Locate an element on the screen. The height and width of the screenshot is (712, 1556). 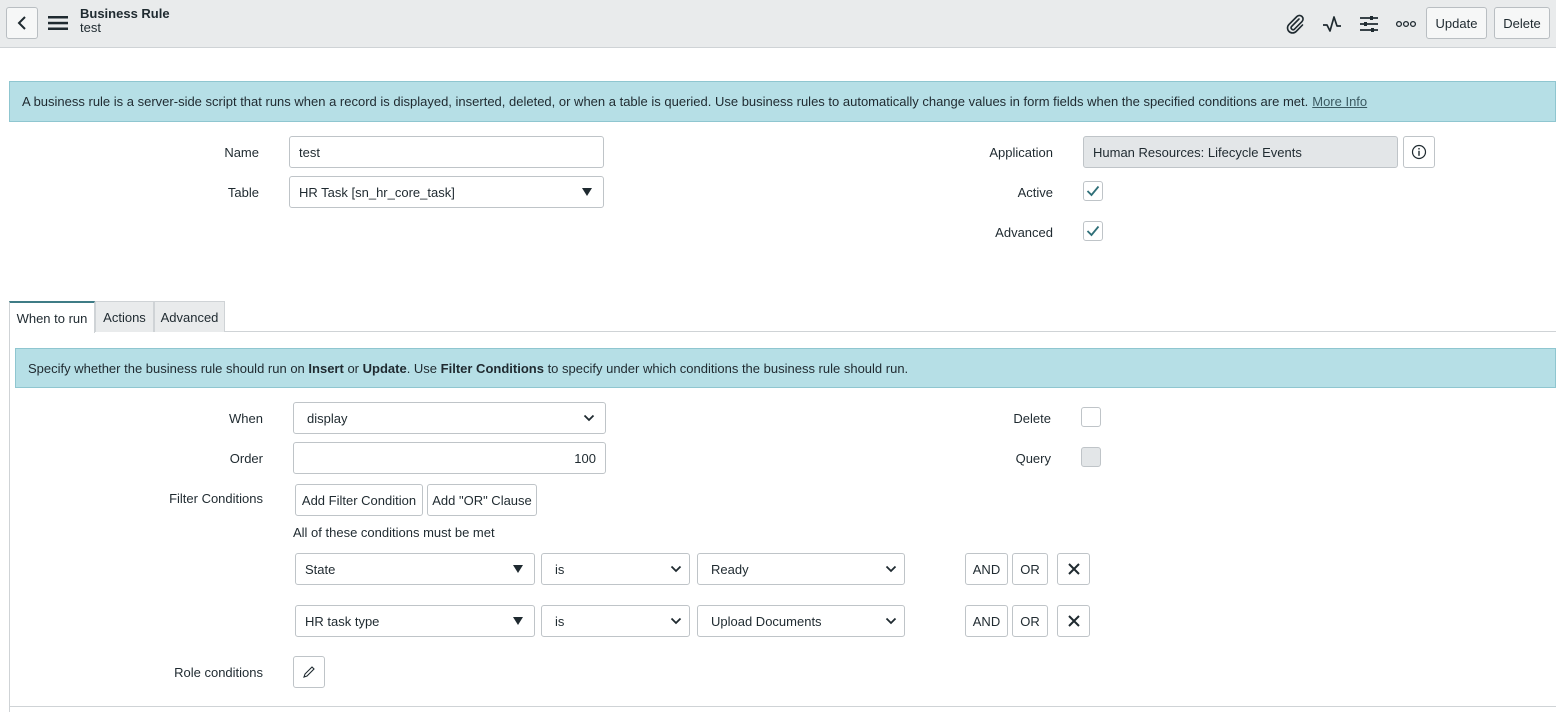
more-options-button is located at coordinates (1406, 24).